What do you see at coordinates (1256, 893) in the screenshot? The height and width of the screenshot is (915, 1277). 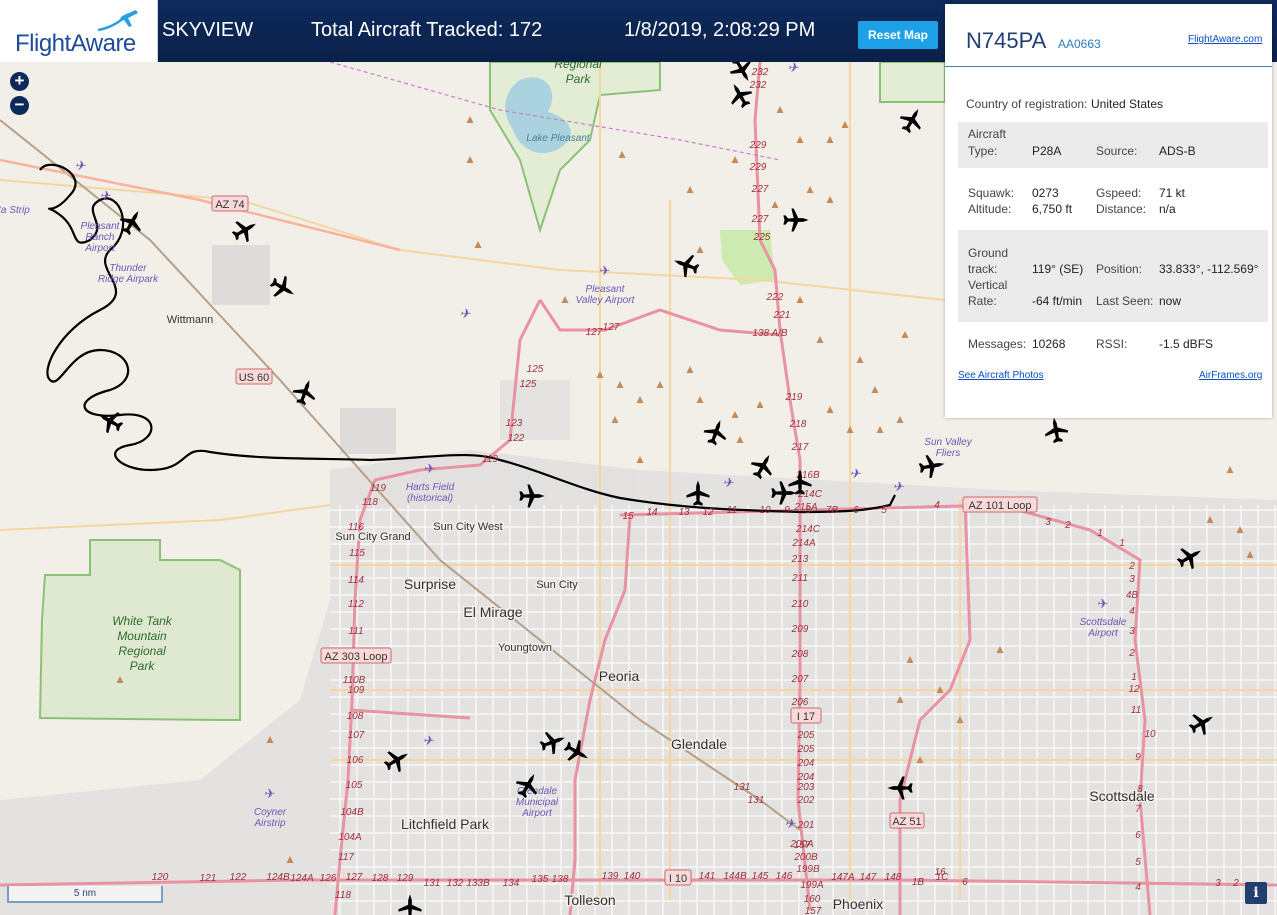 I see `info-button: i` at bounding box center [1256, 893].